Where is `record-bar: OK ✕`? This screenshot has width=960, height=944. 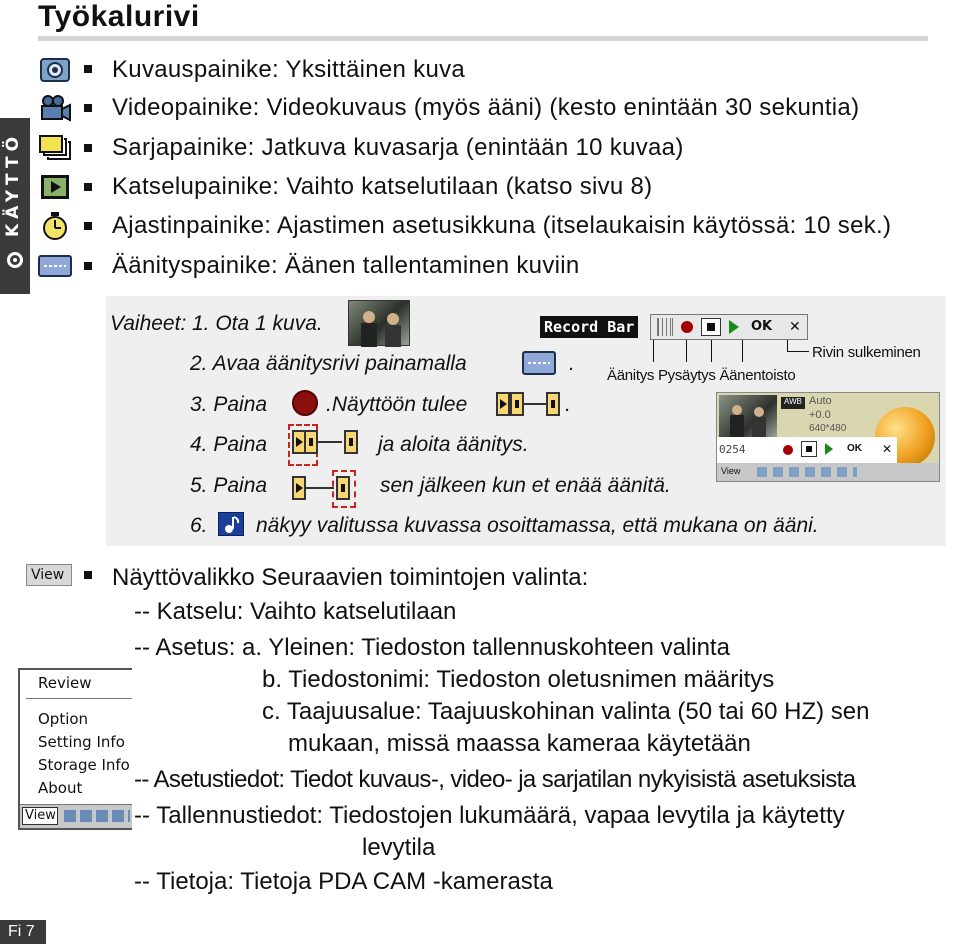
record-bar: OK ✕ is located at coordinates (729, 327).